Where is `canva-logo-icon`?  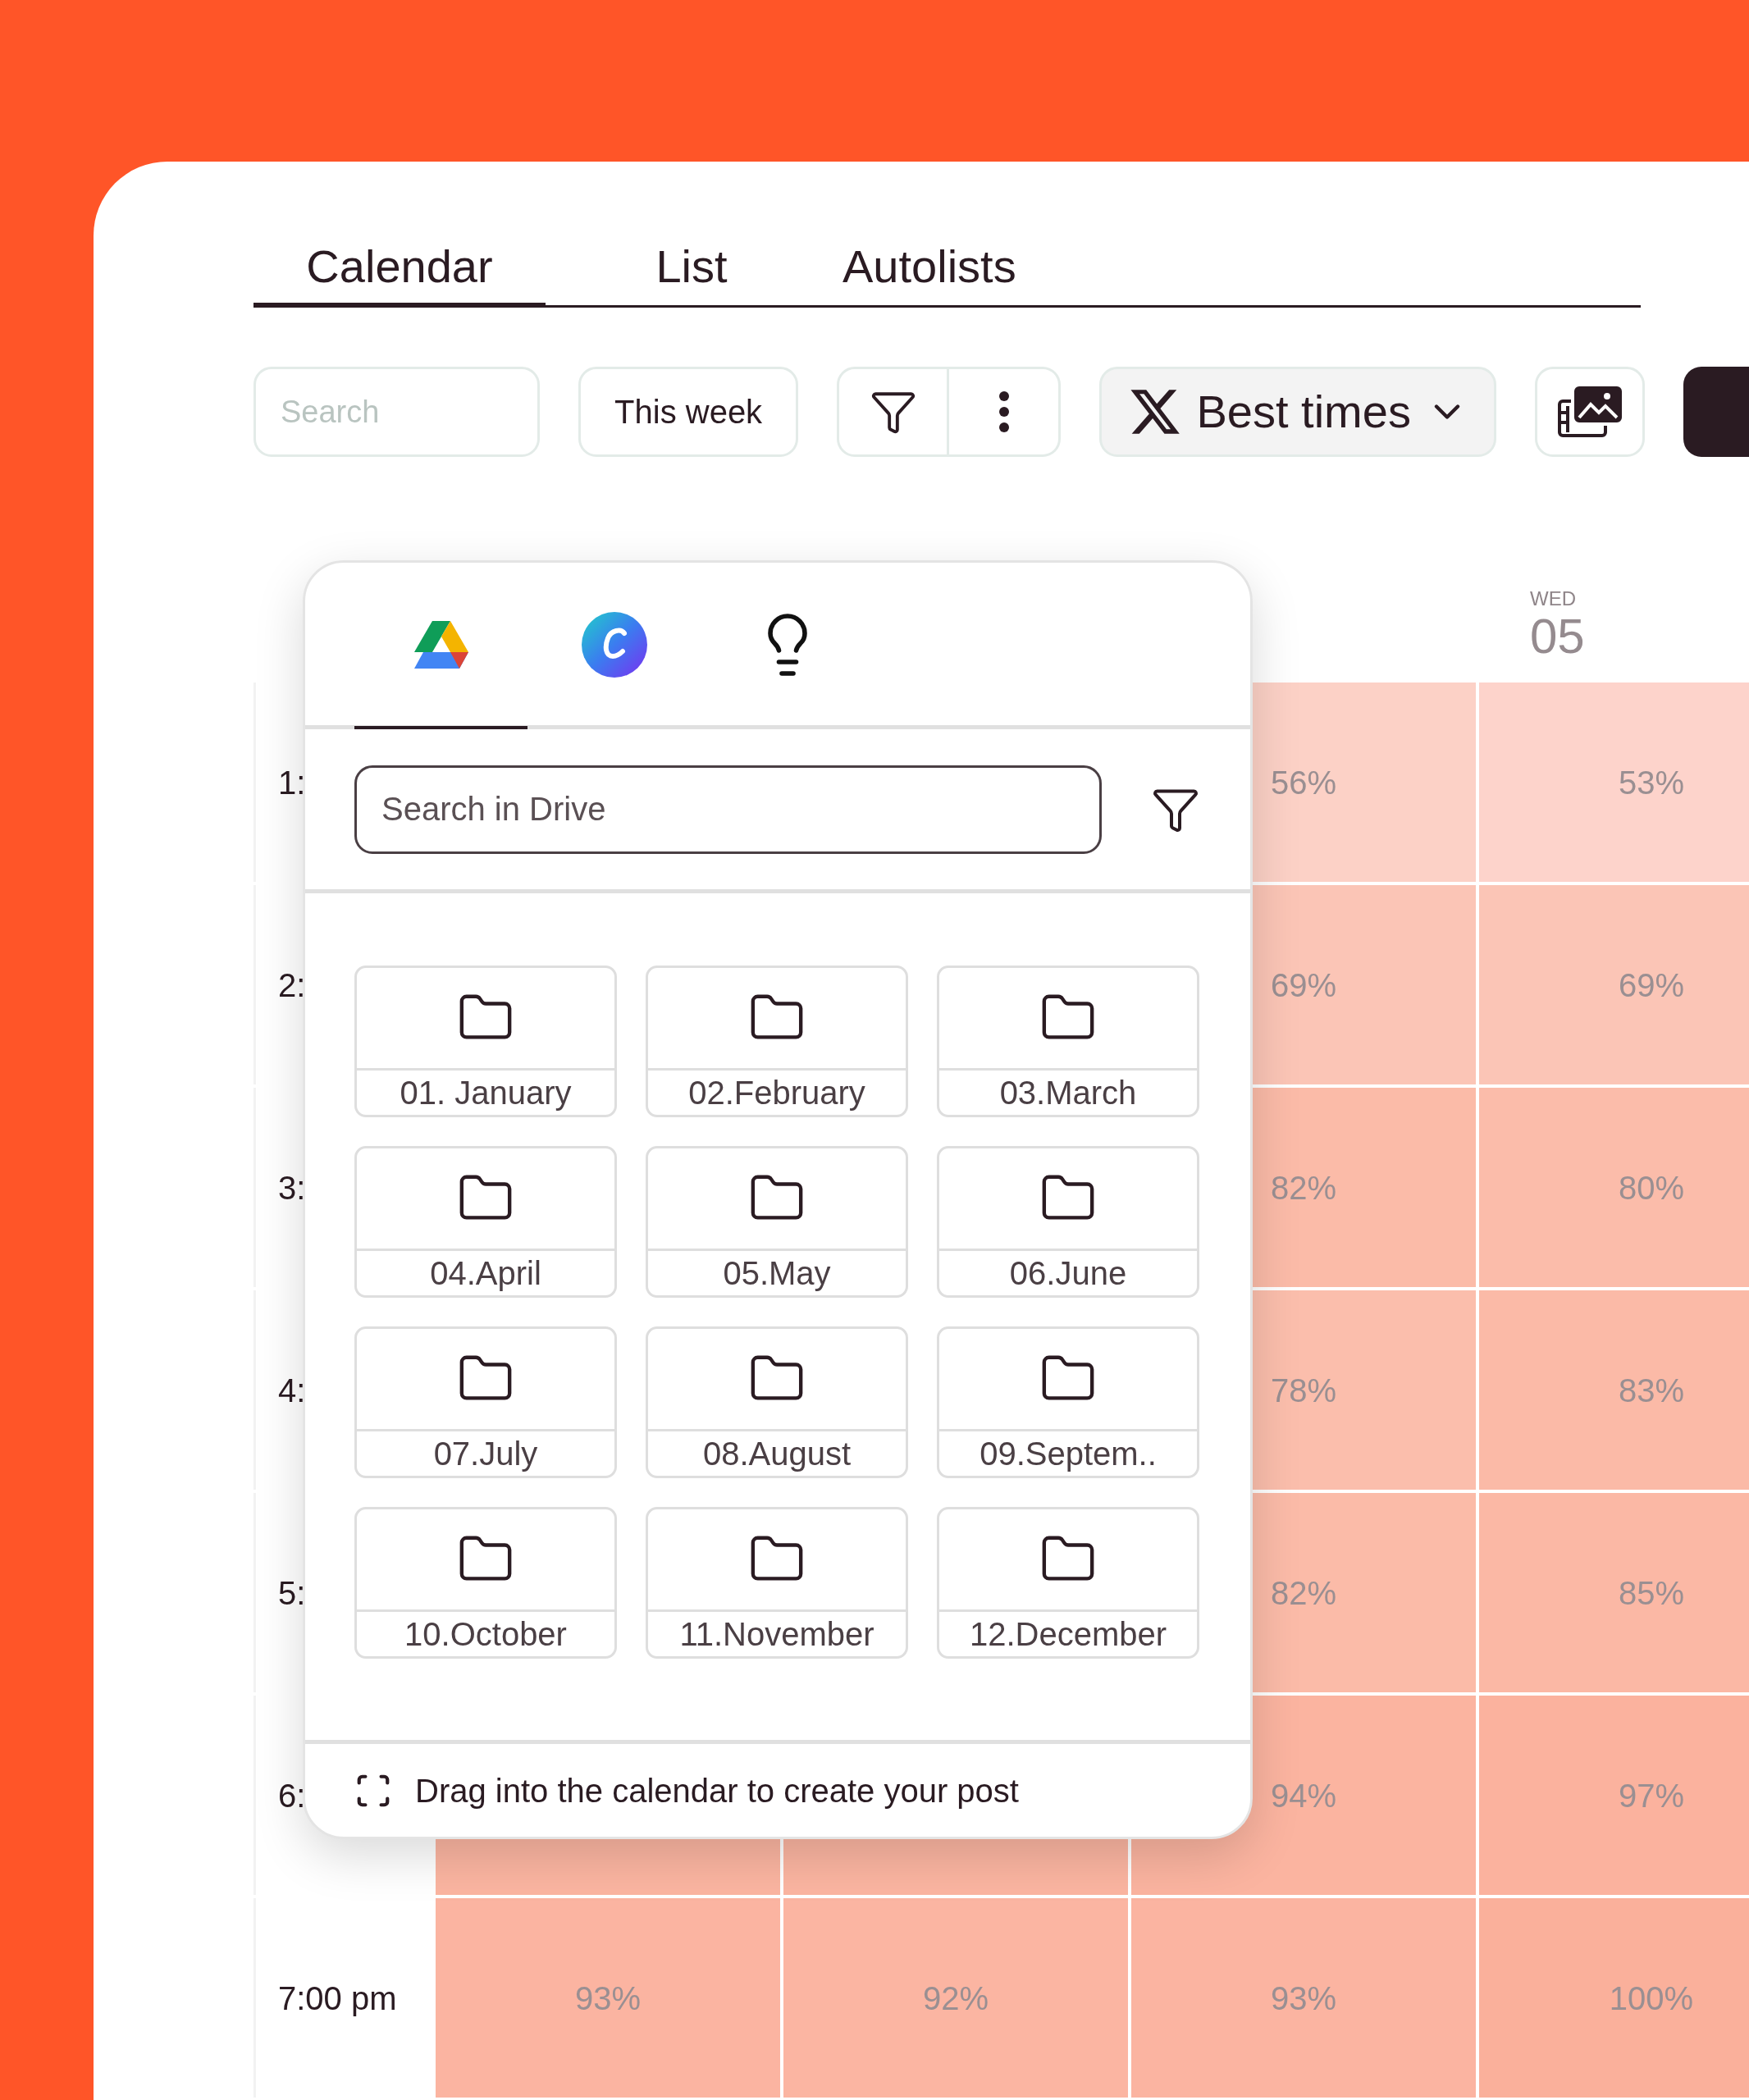
canva-logo-icon is located at coordinates (614, 644).